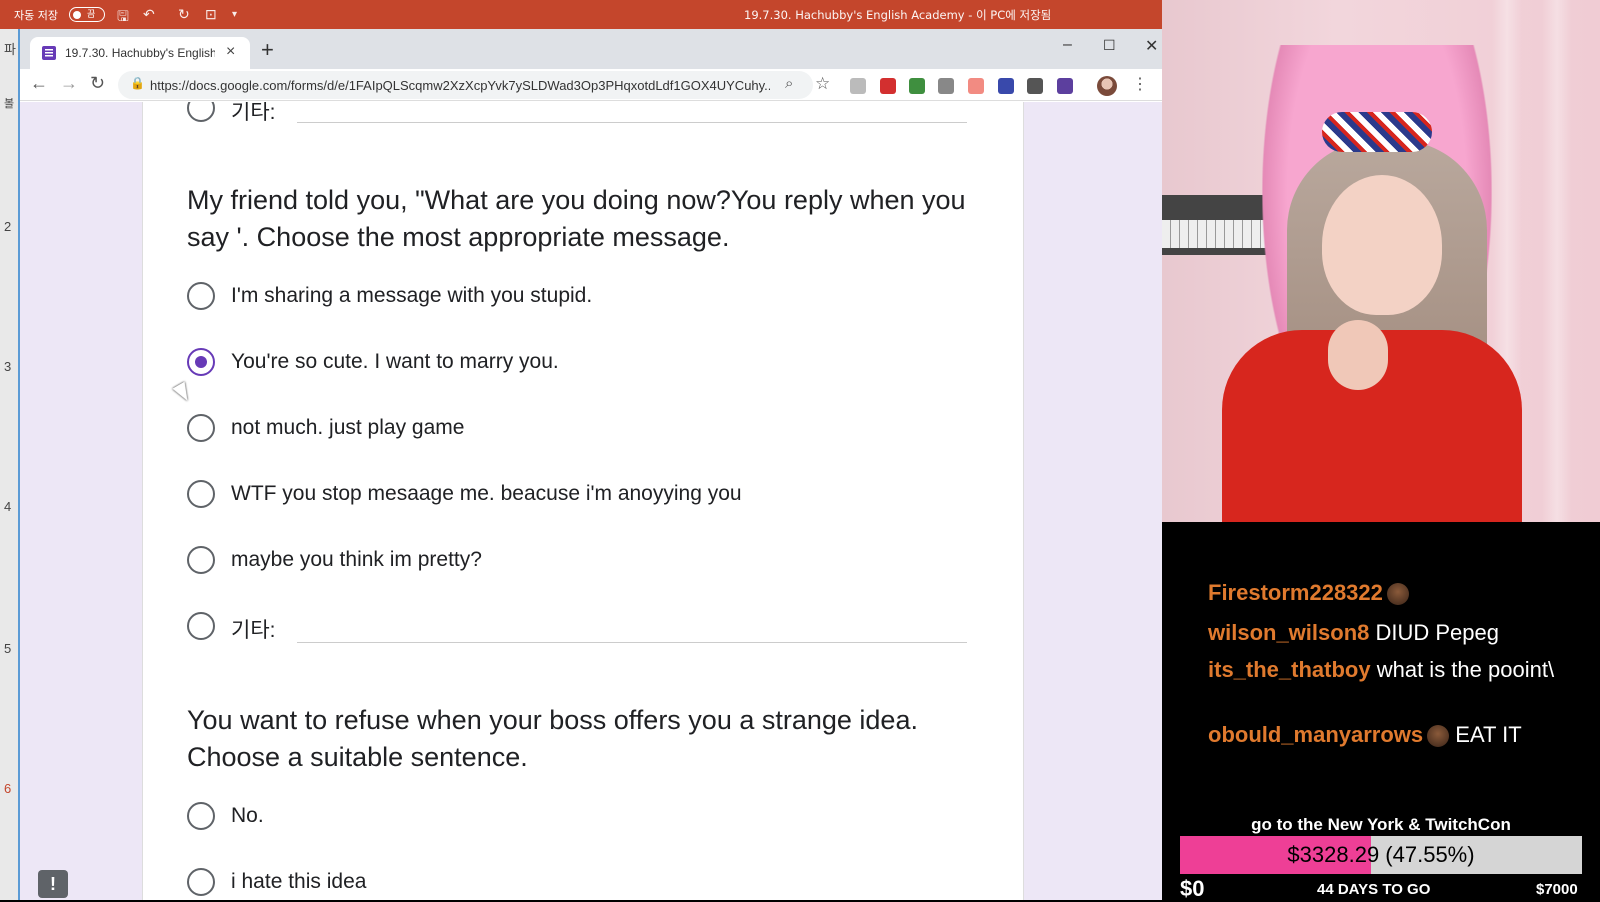 The image size is (1600, 902). What do you see at coordinates (1289, 669) in the screenshot?
I see `chat-username: its_the_thatboy` at bounding box center [1289, 669].